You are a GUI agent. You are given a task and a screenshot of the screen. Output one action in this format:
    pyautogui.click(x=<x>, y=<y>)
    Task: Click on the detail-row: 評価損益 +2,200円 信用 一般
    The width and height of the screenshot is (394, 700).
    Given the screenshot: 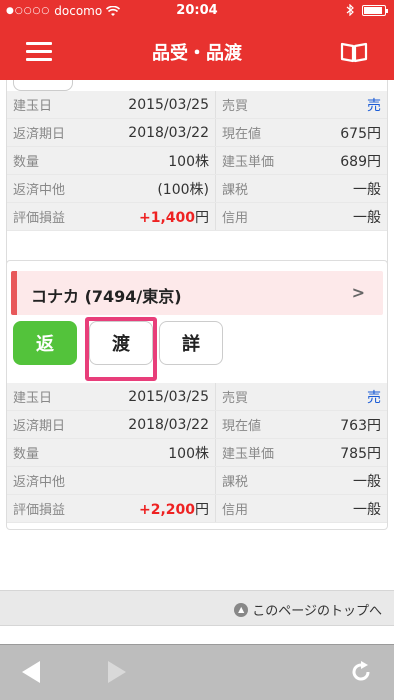 What is the action you would take?
    pyautogui.click(x=197, y=509)
    